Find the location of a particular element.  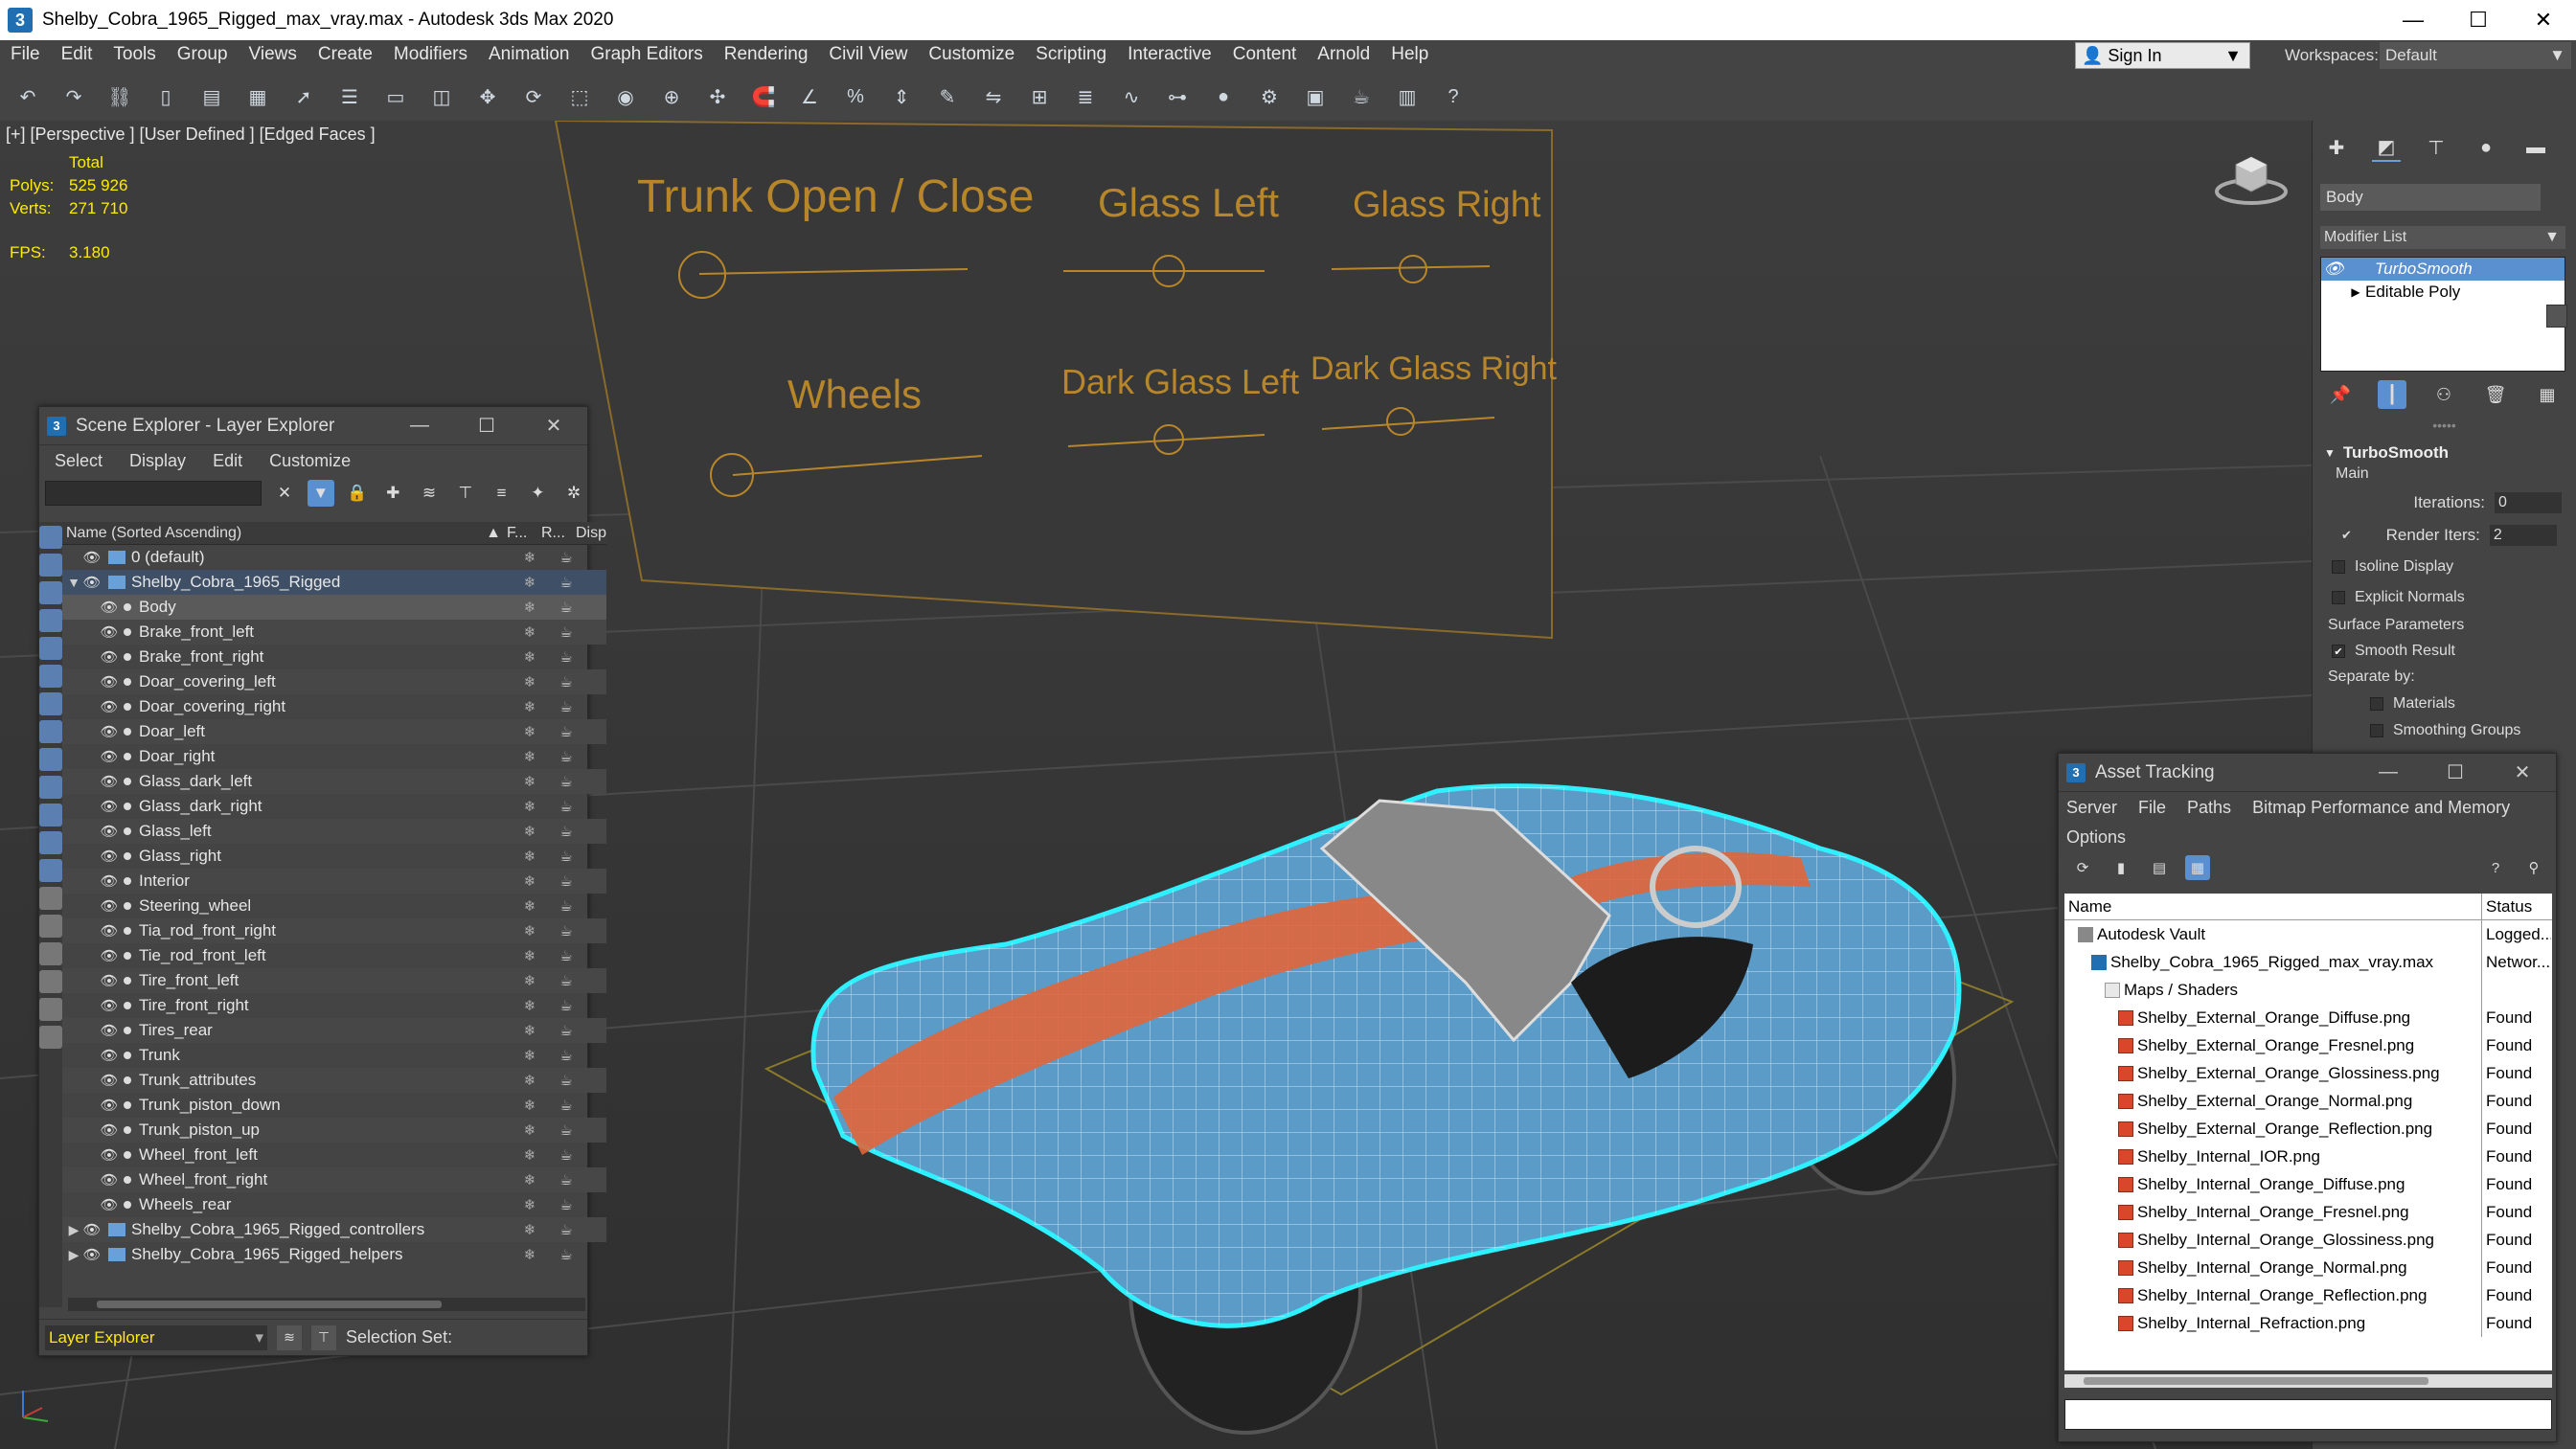

menu-content: Content is located at coordinates (1265, 54).